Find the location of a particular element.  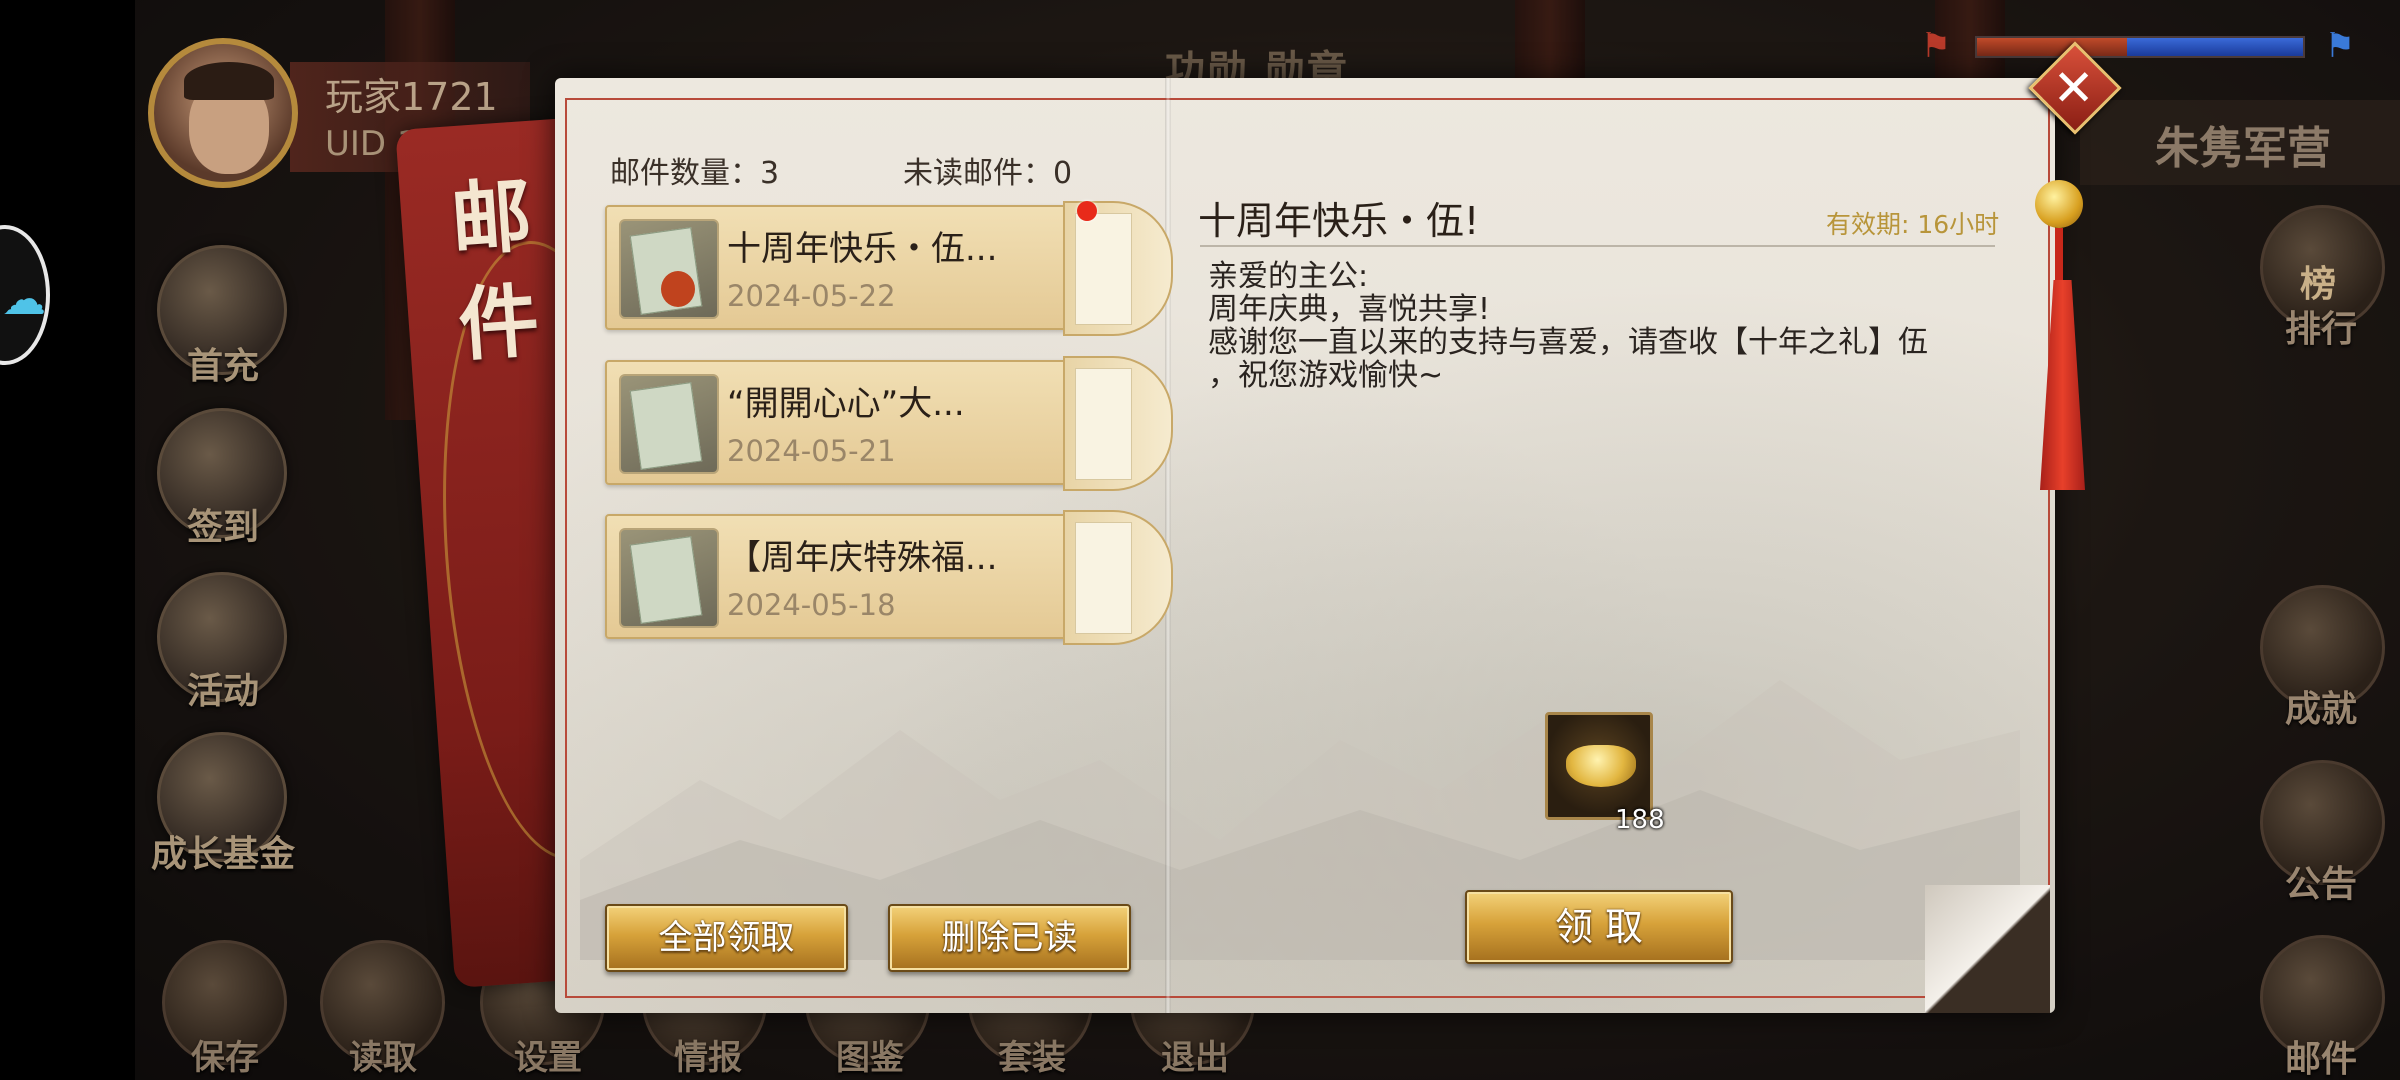

unread-count: 未读邮件：0 is located at coordinates (988, 173).